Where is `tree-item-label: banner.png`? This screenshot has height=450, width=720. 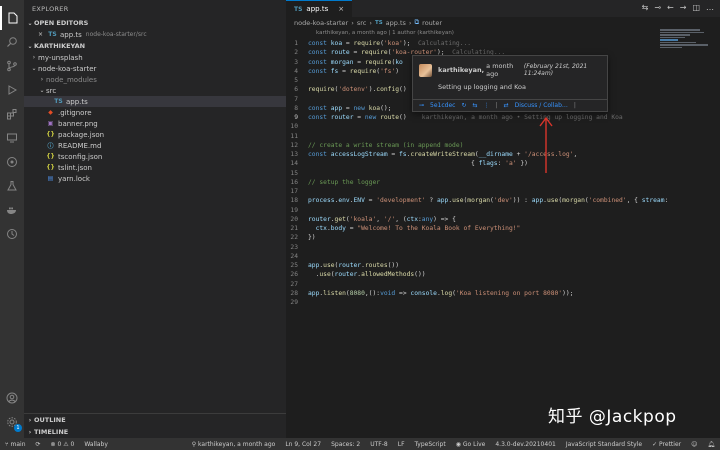 tree-item-label: banner.png is located at coordinates (78, 123).